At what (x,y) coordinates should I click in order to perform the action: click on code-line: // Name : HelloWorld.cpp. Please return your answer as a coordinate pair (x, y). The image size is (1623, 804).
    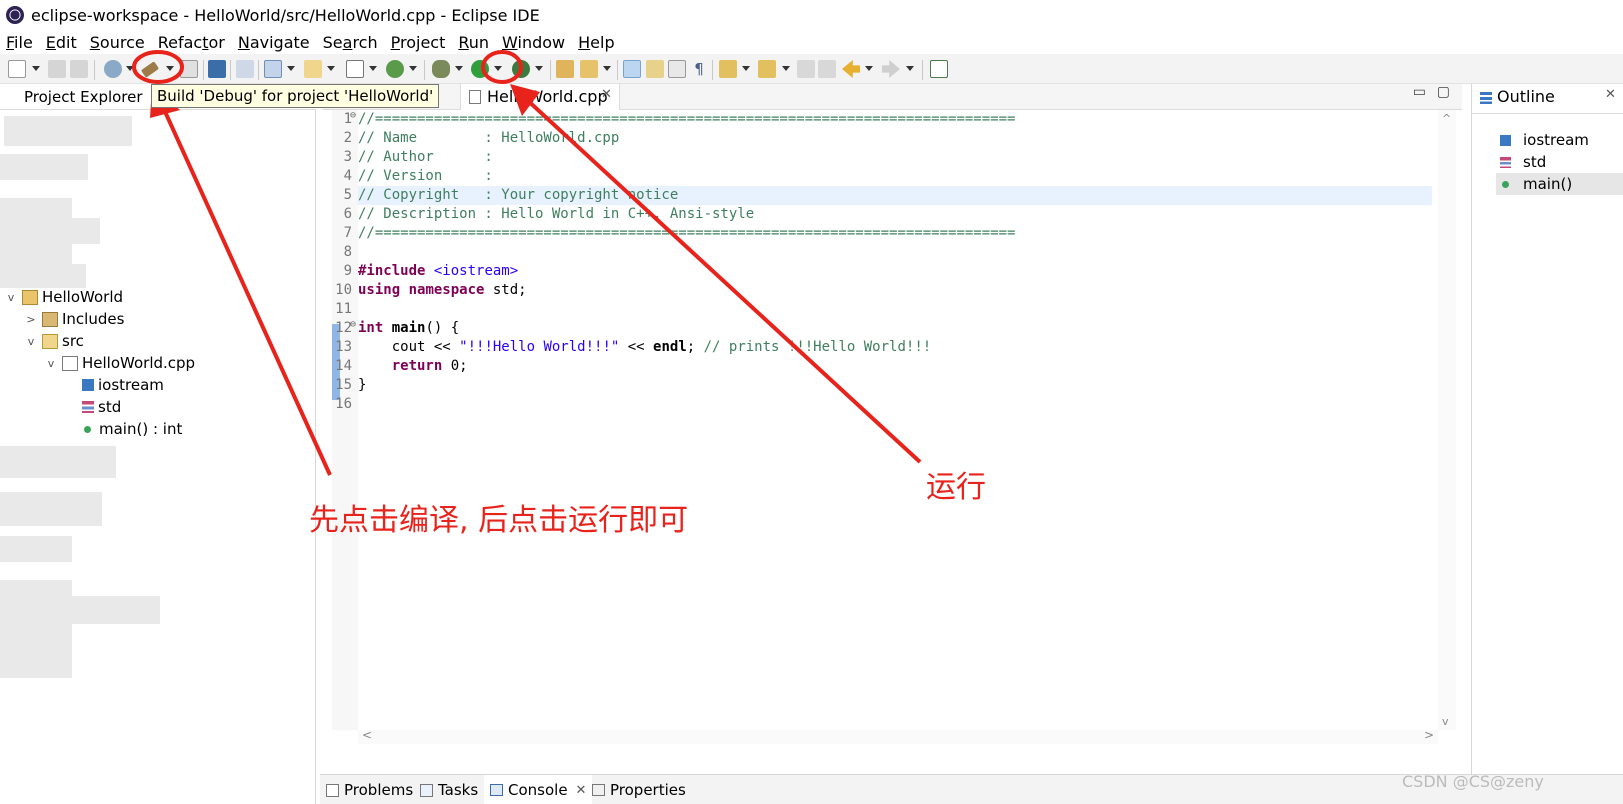
    Looking at the image, I should click on (489, 138).